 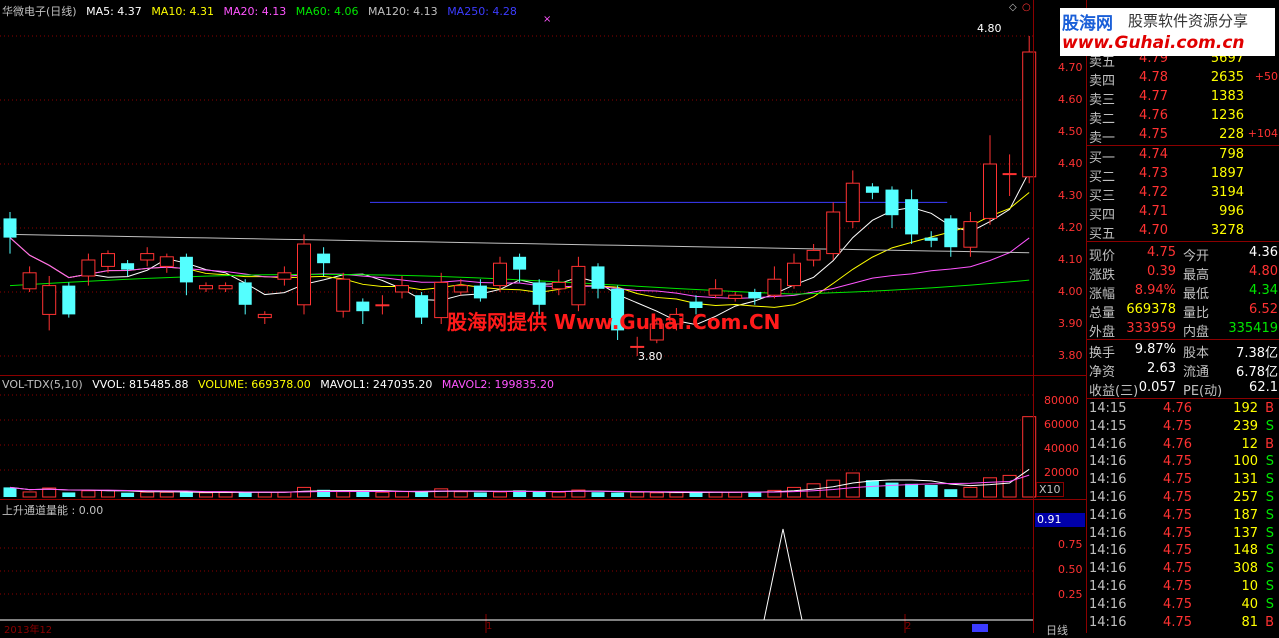 What do you see at coordinates (1108, 426) in the screenshot?
I see `tick-time: 14:15` at bounding box center [1108, 426].